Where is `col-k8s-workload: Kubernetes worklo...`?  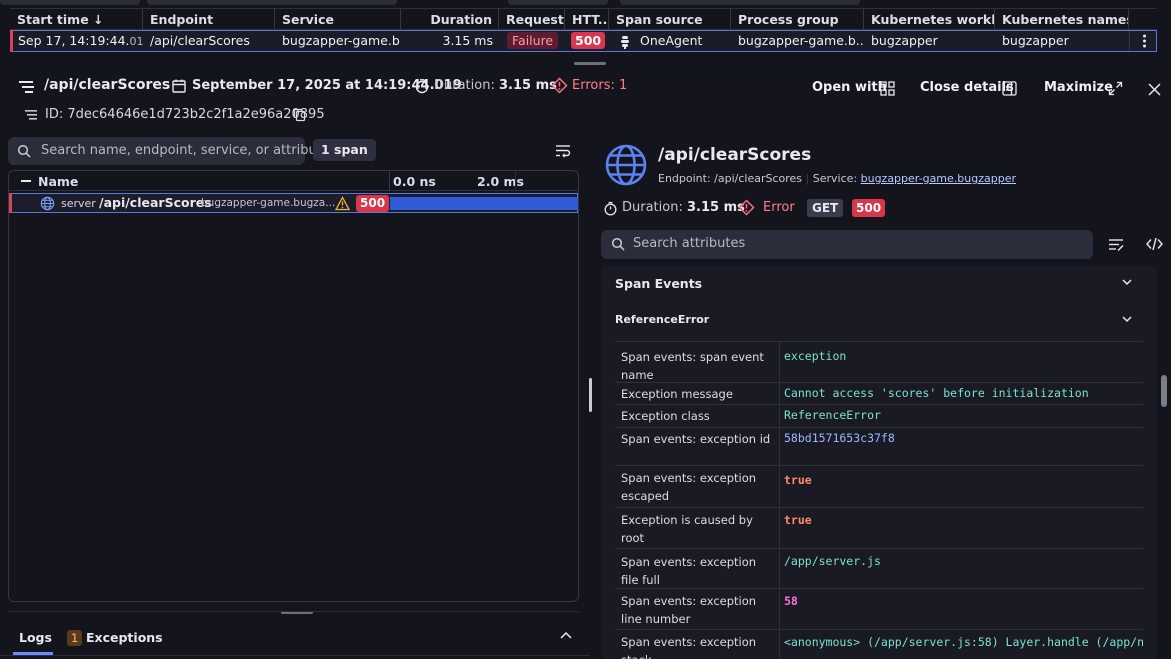
col-k8s-workload: Kubernetes worklo... is located at coordinates (928, 20).